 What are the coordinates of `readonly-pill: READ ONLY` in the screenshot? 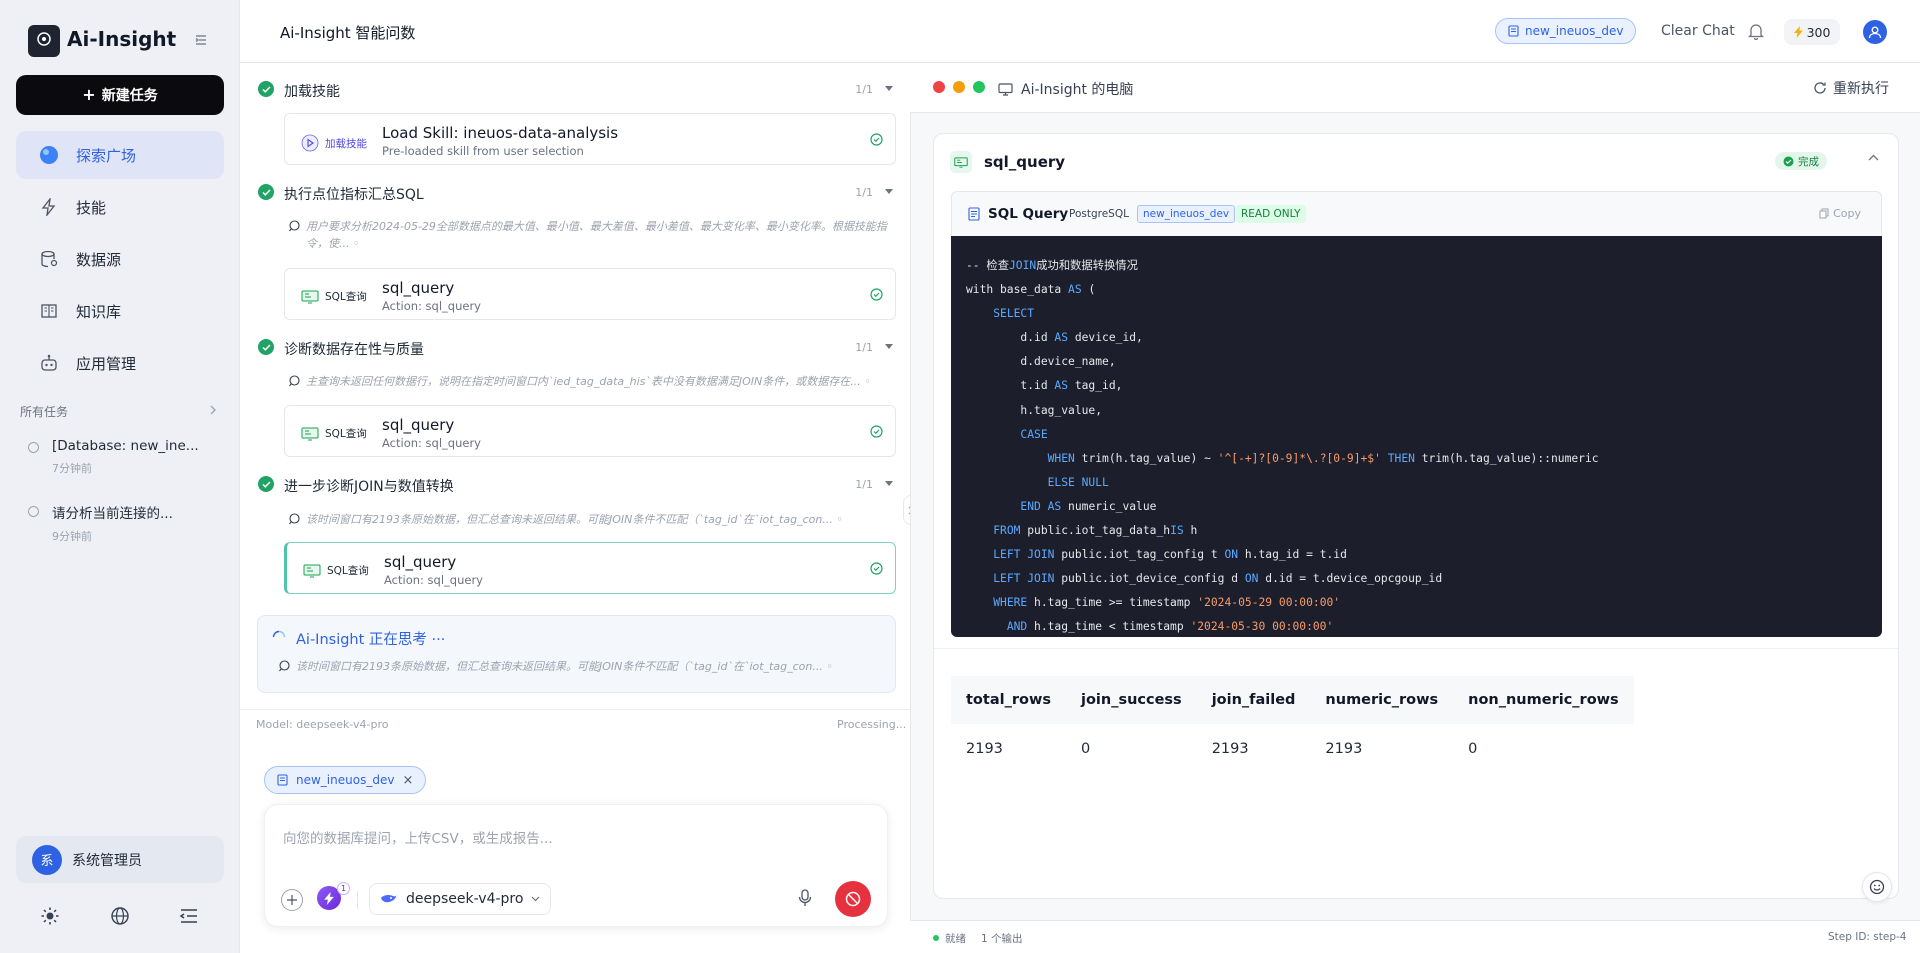 It's located at (1271, 214).